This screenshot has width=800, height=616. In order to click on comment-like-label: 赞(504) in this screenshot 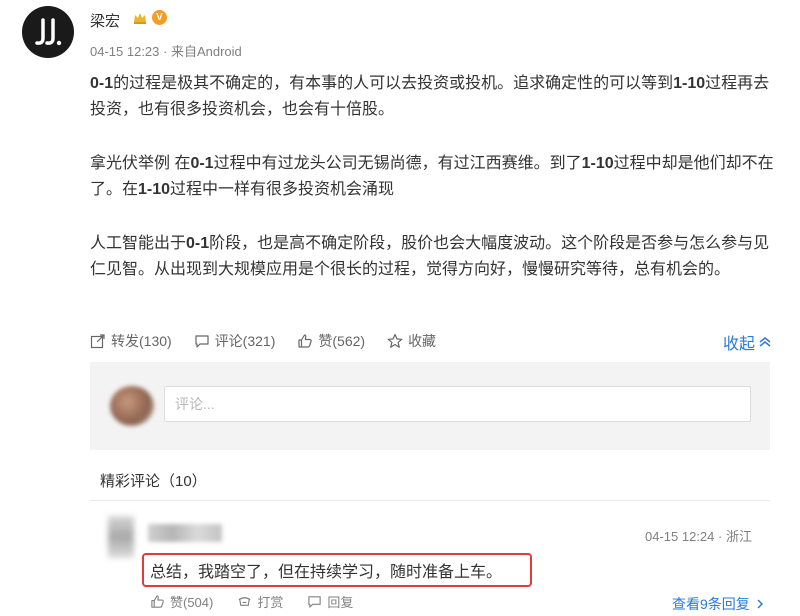, I will do `click(192, 602)`.